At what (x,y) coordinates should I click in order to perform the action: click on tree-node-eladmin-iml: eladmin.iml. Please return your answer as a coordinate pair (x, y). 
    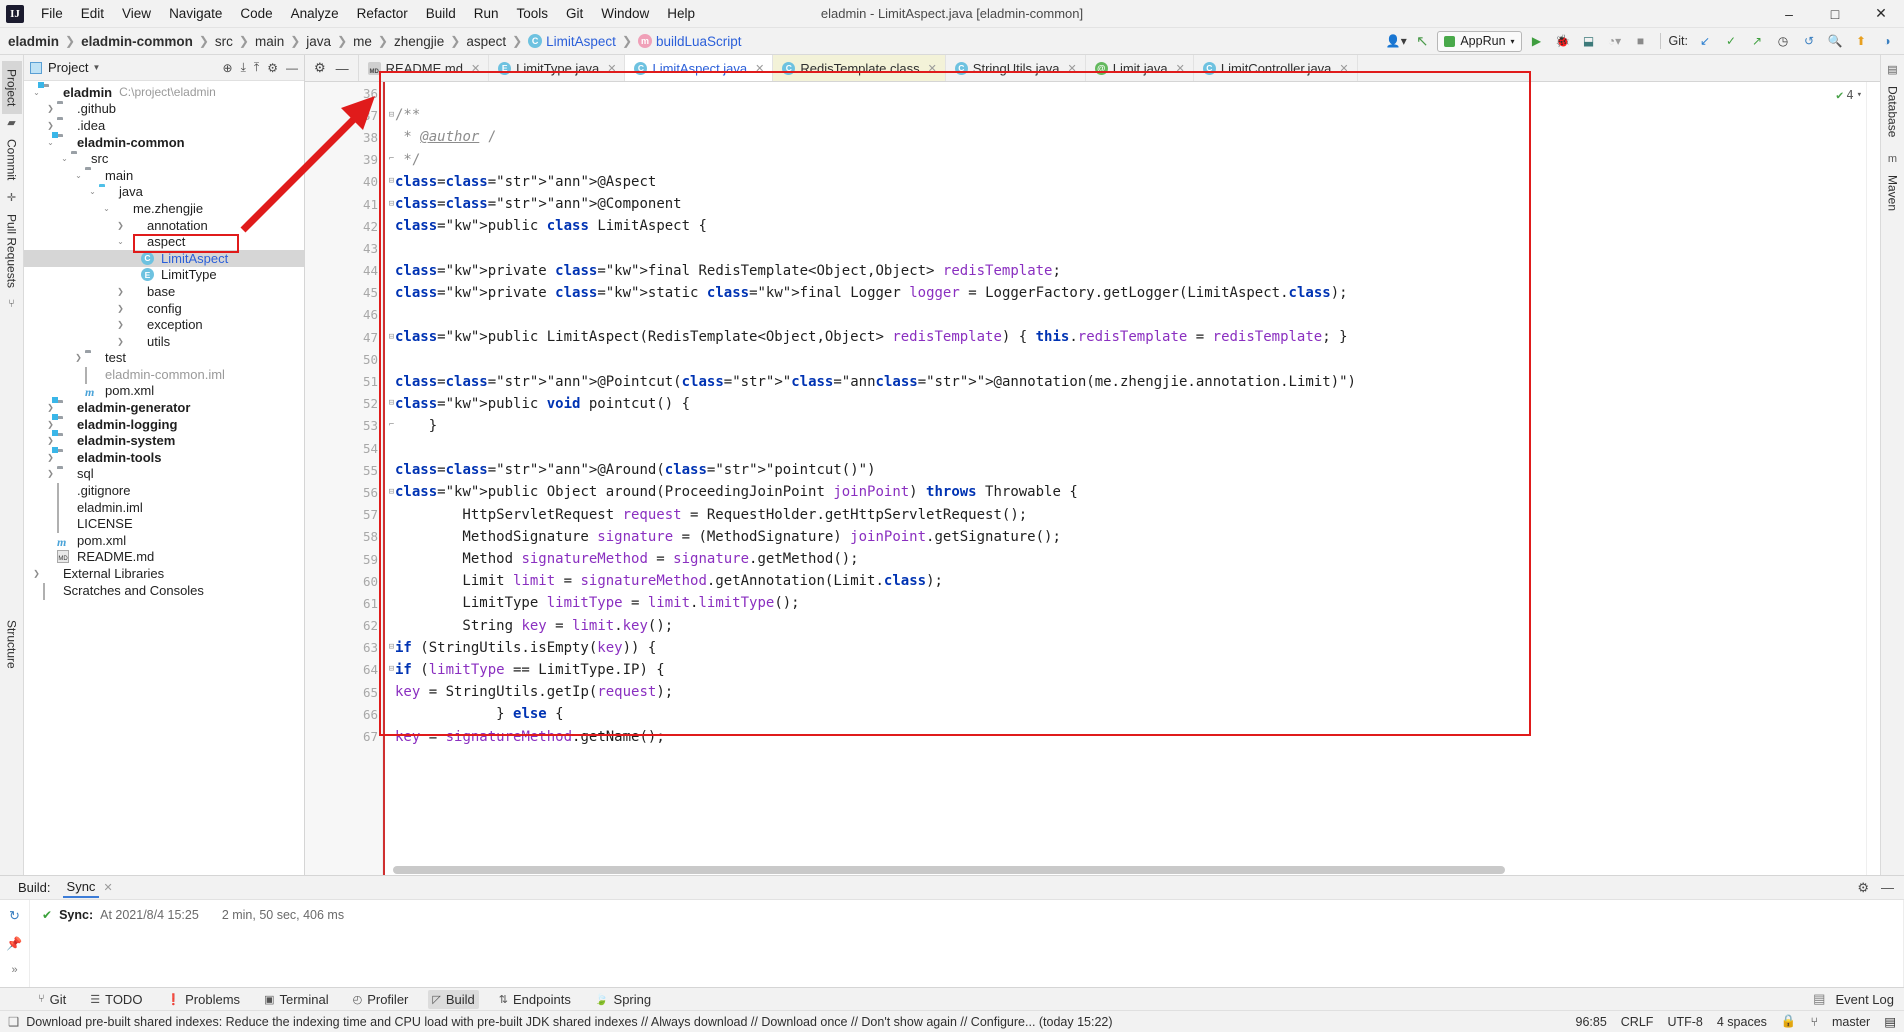
    Looking at the image, I should click on (164, 508).